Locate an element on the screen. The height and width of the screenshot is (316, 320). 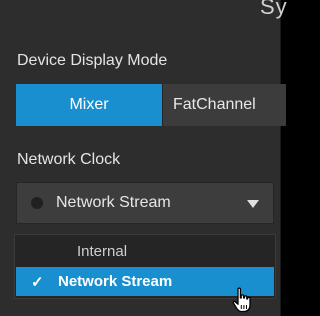
network-clock-selected-value: Network Stream is located at coordinates (113, 202).